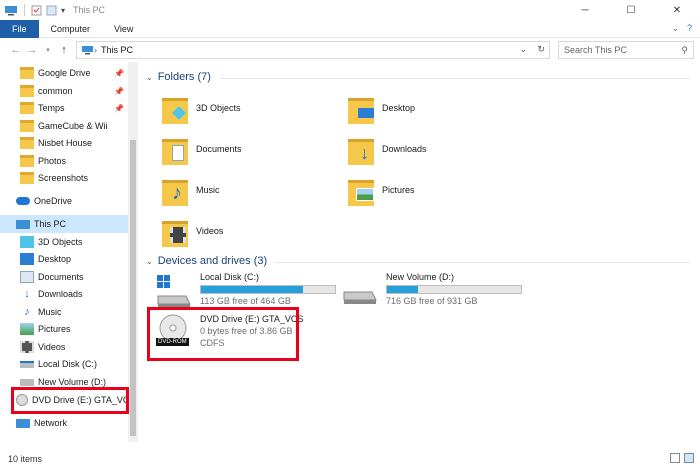  What do you see at coordinates (64, 143) in the screenshot?
I see `sidebar-item-nisbet-house: Nisbet House` at bounding box center [64, 143].